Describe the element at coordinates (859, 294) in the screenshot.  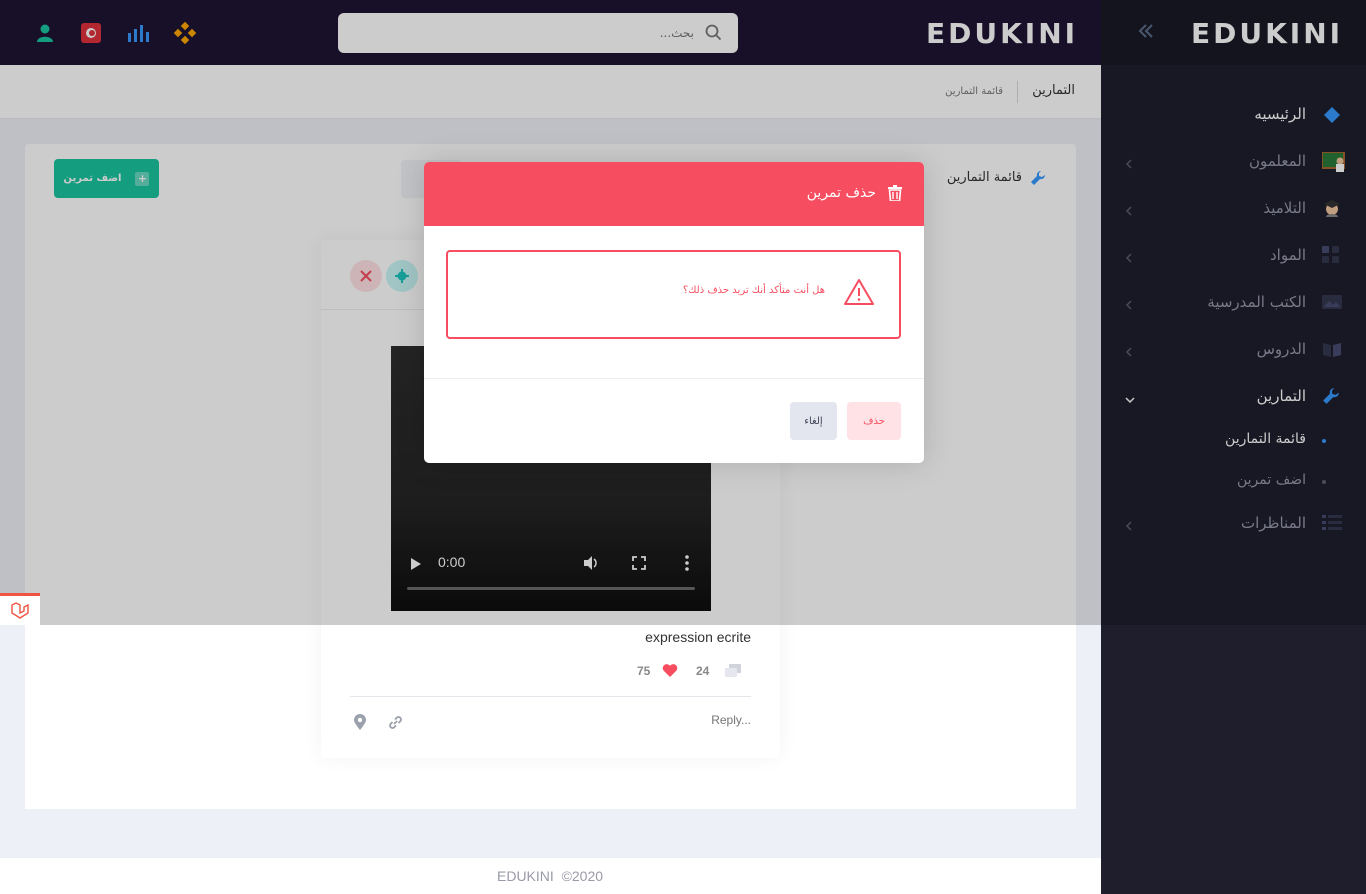
I see `warning-icon` at that location.